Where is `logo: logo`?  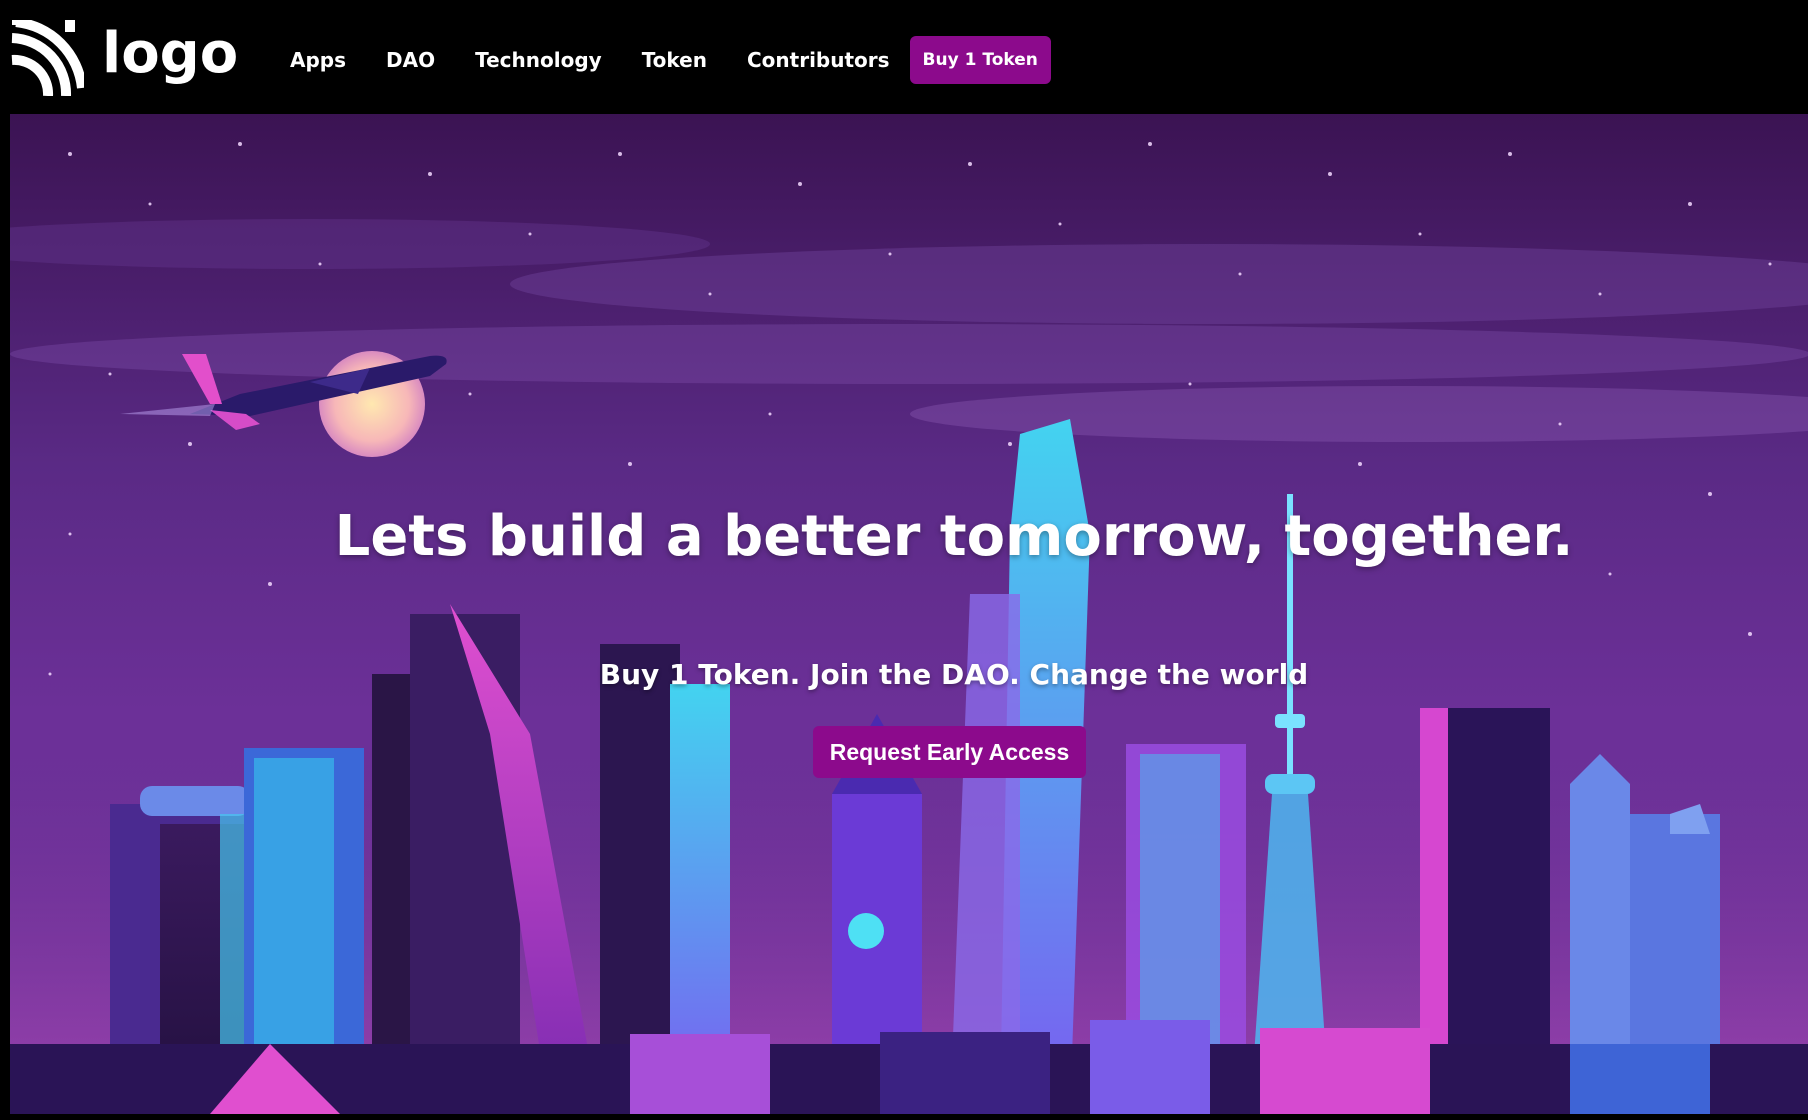 logo: logo is located at coordinates (123, 58).